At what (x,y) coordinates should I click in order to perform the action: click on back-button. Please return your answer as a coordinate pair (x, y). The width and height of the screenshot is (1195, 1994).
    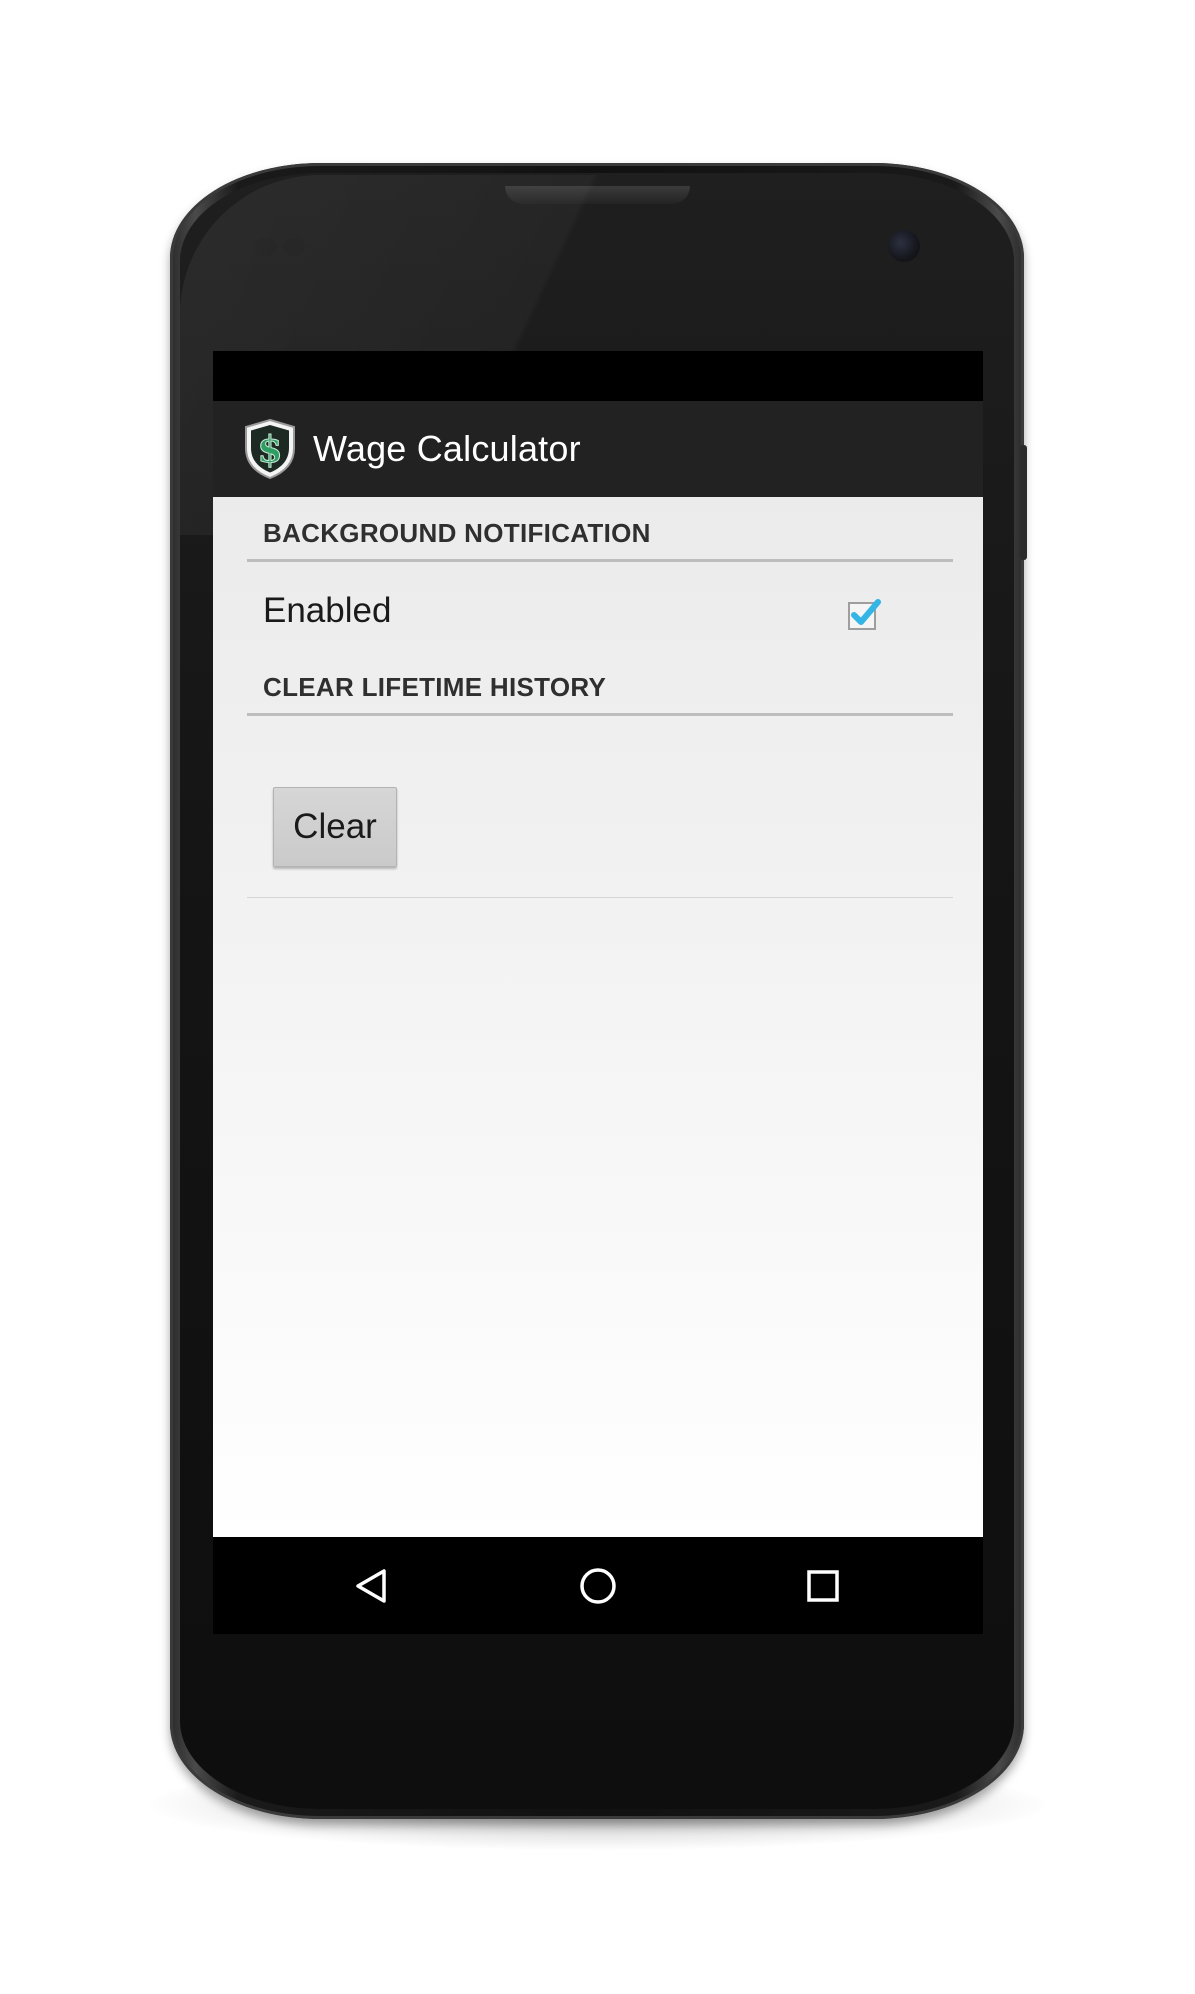
    Looking at the image, I should click on (372, 1586).